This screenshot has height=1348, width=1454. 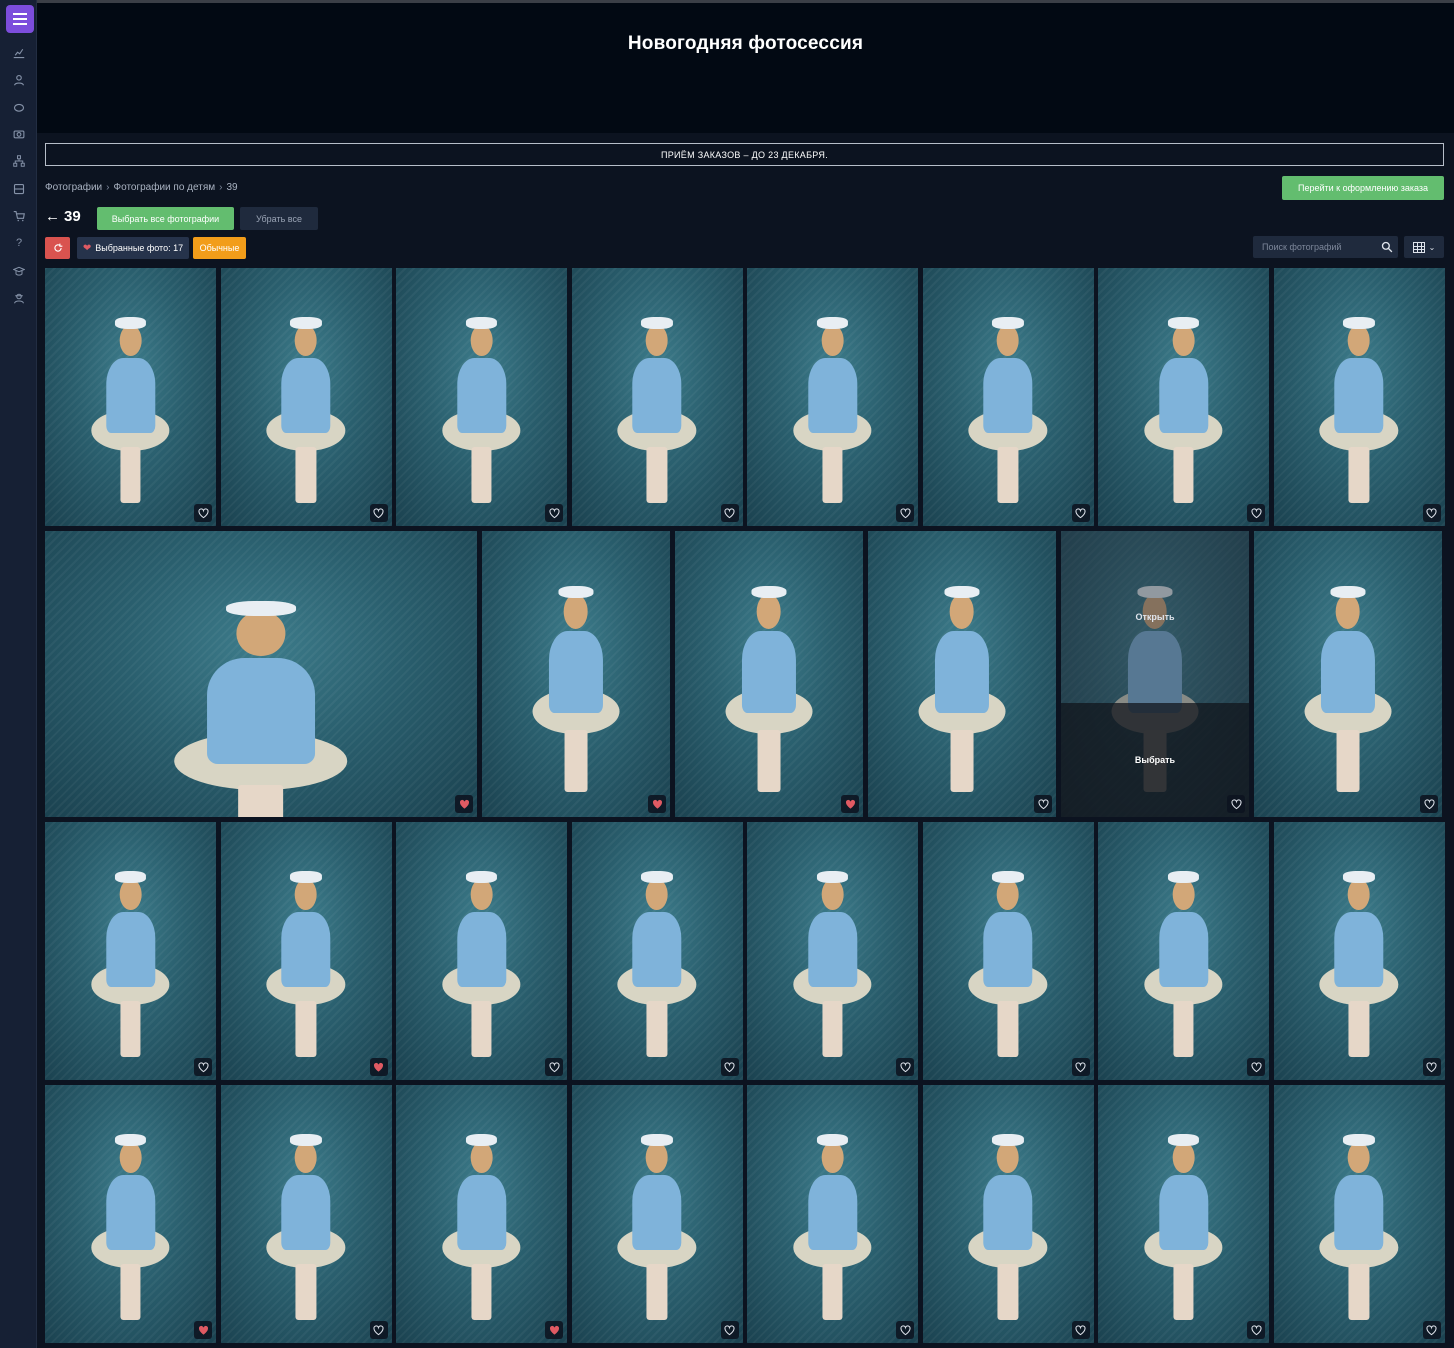 I want to click on photo-thumbnail: Открыть Выбрать, so click(x=1155, y=674).